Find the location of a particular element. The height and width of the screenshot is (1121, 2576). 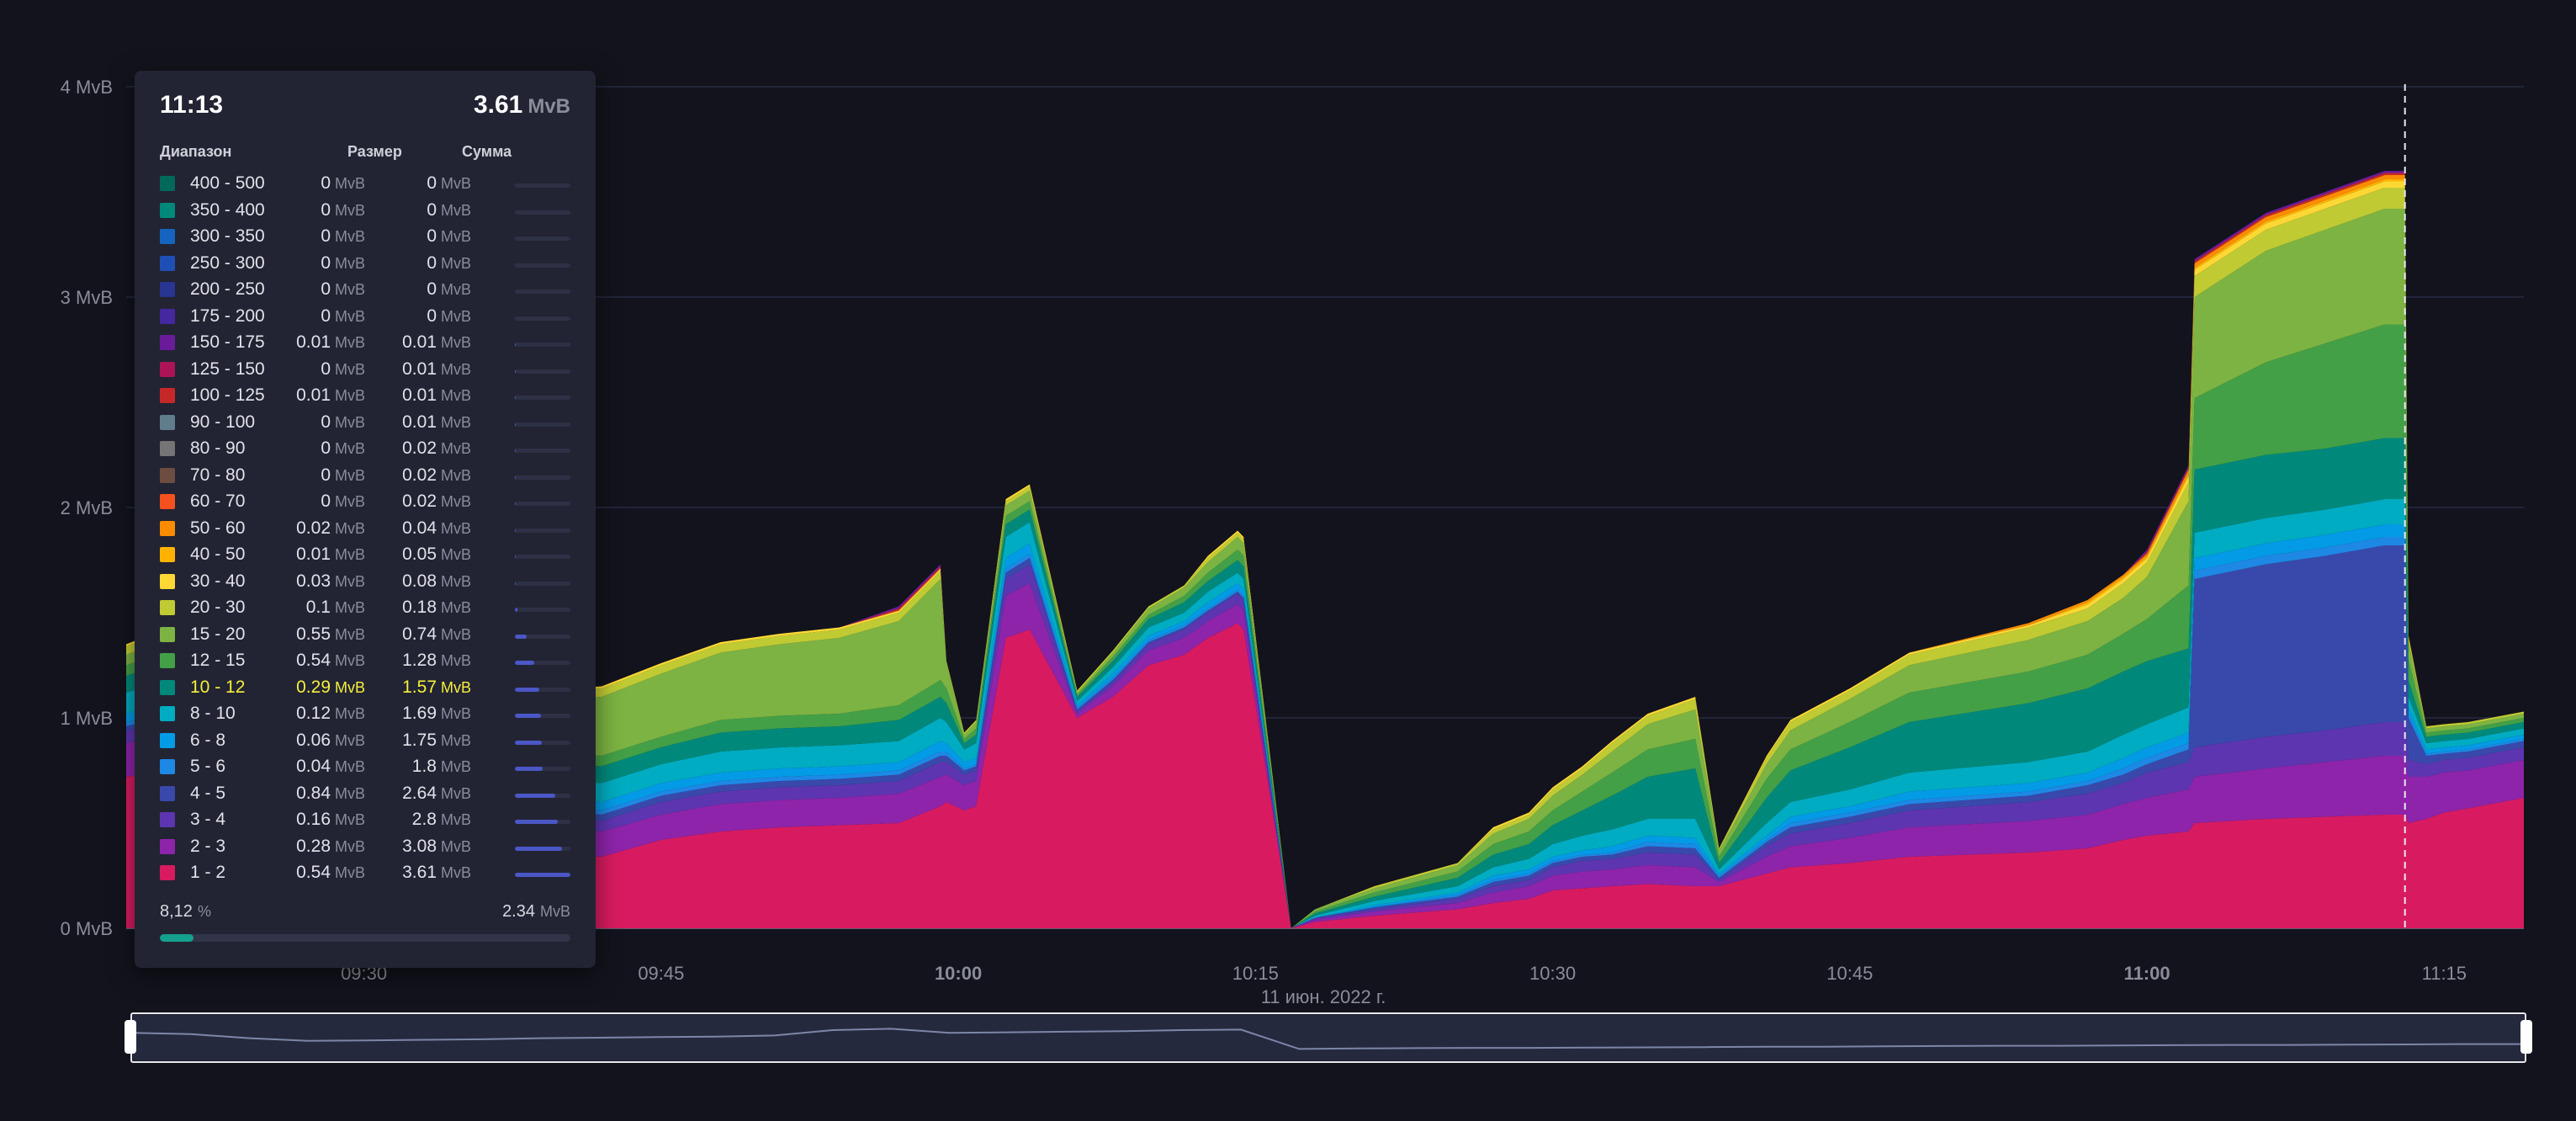

size-value: 0.02 MvB is located at coordinates (330, 528).